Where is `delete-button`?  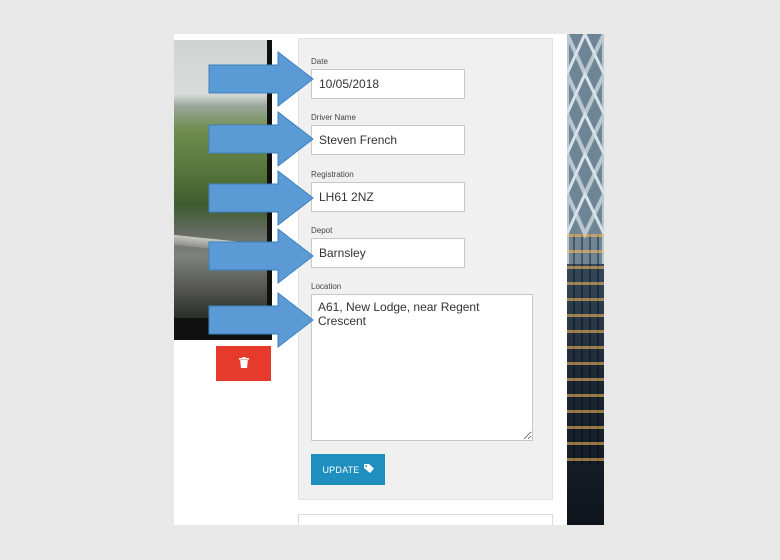 delete-button is located at coordinates (243, 363).